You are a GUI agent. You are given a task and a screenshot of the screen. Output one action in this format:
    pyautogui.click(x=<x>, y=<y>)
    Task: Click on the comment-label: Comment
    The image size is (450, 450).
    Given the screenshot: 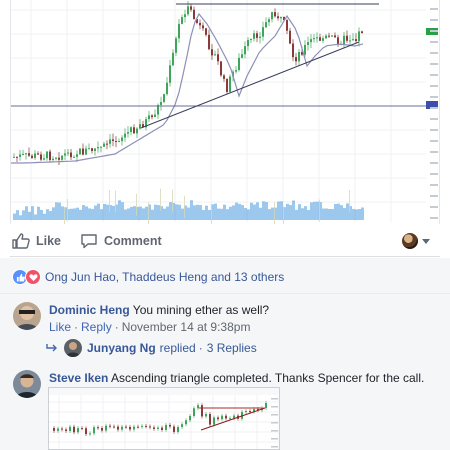 What is the action you would take?
    pyautogui.click(x=133, y=241)
    